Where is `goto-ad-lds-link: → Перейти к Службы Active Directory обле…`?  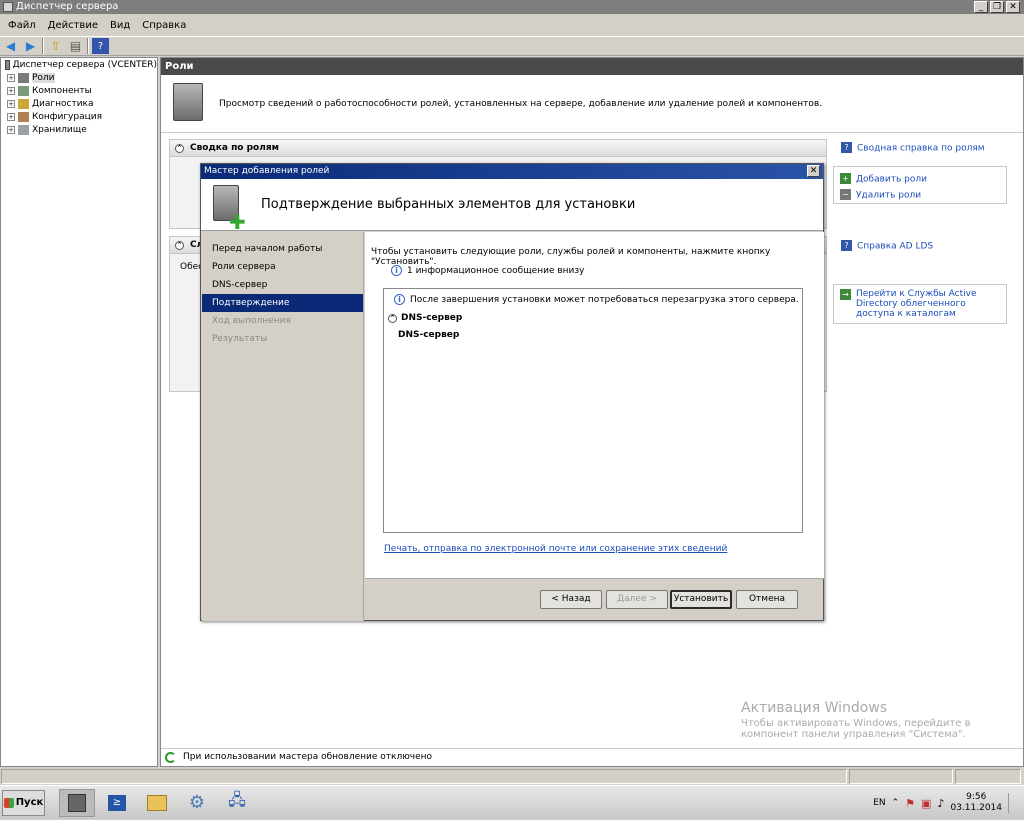 goto-ad-lds-link: → Перейти к Службы Active Directory обле… is located at coordinates (922, 304).